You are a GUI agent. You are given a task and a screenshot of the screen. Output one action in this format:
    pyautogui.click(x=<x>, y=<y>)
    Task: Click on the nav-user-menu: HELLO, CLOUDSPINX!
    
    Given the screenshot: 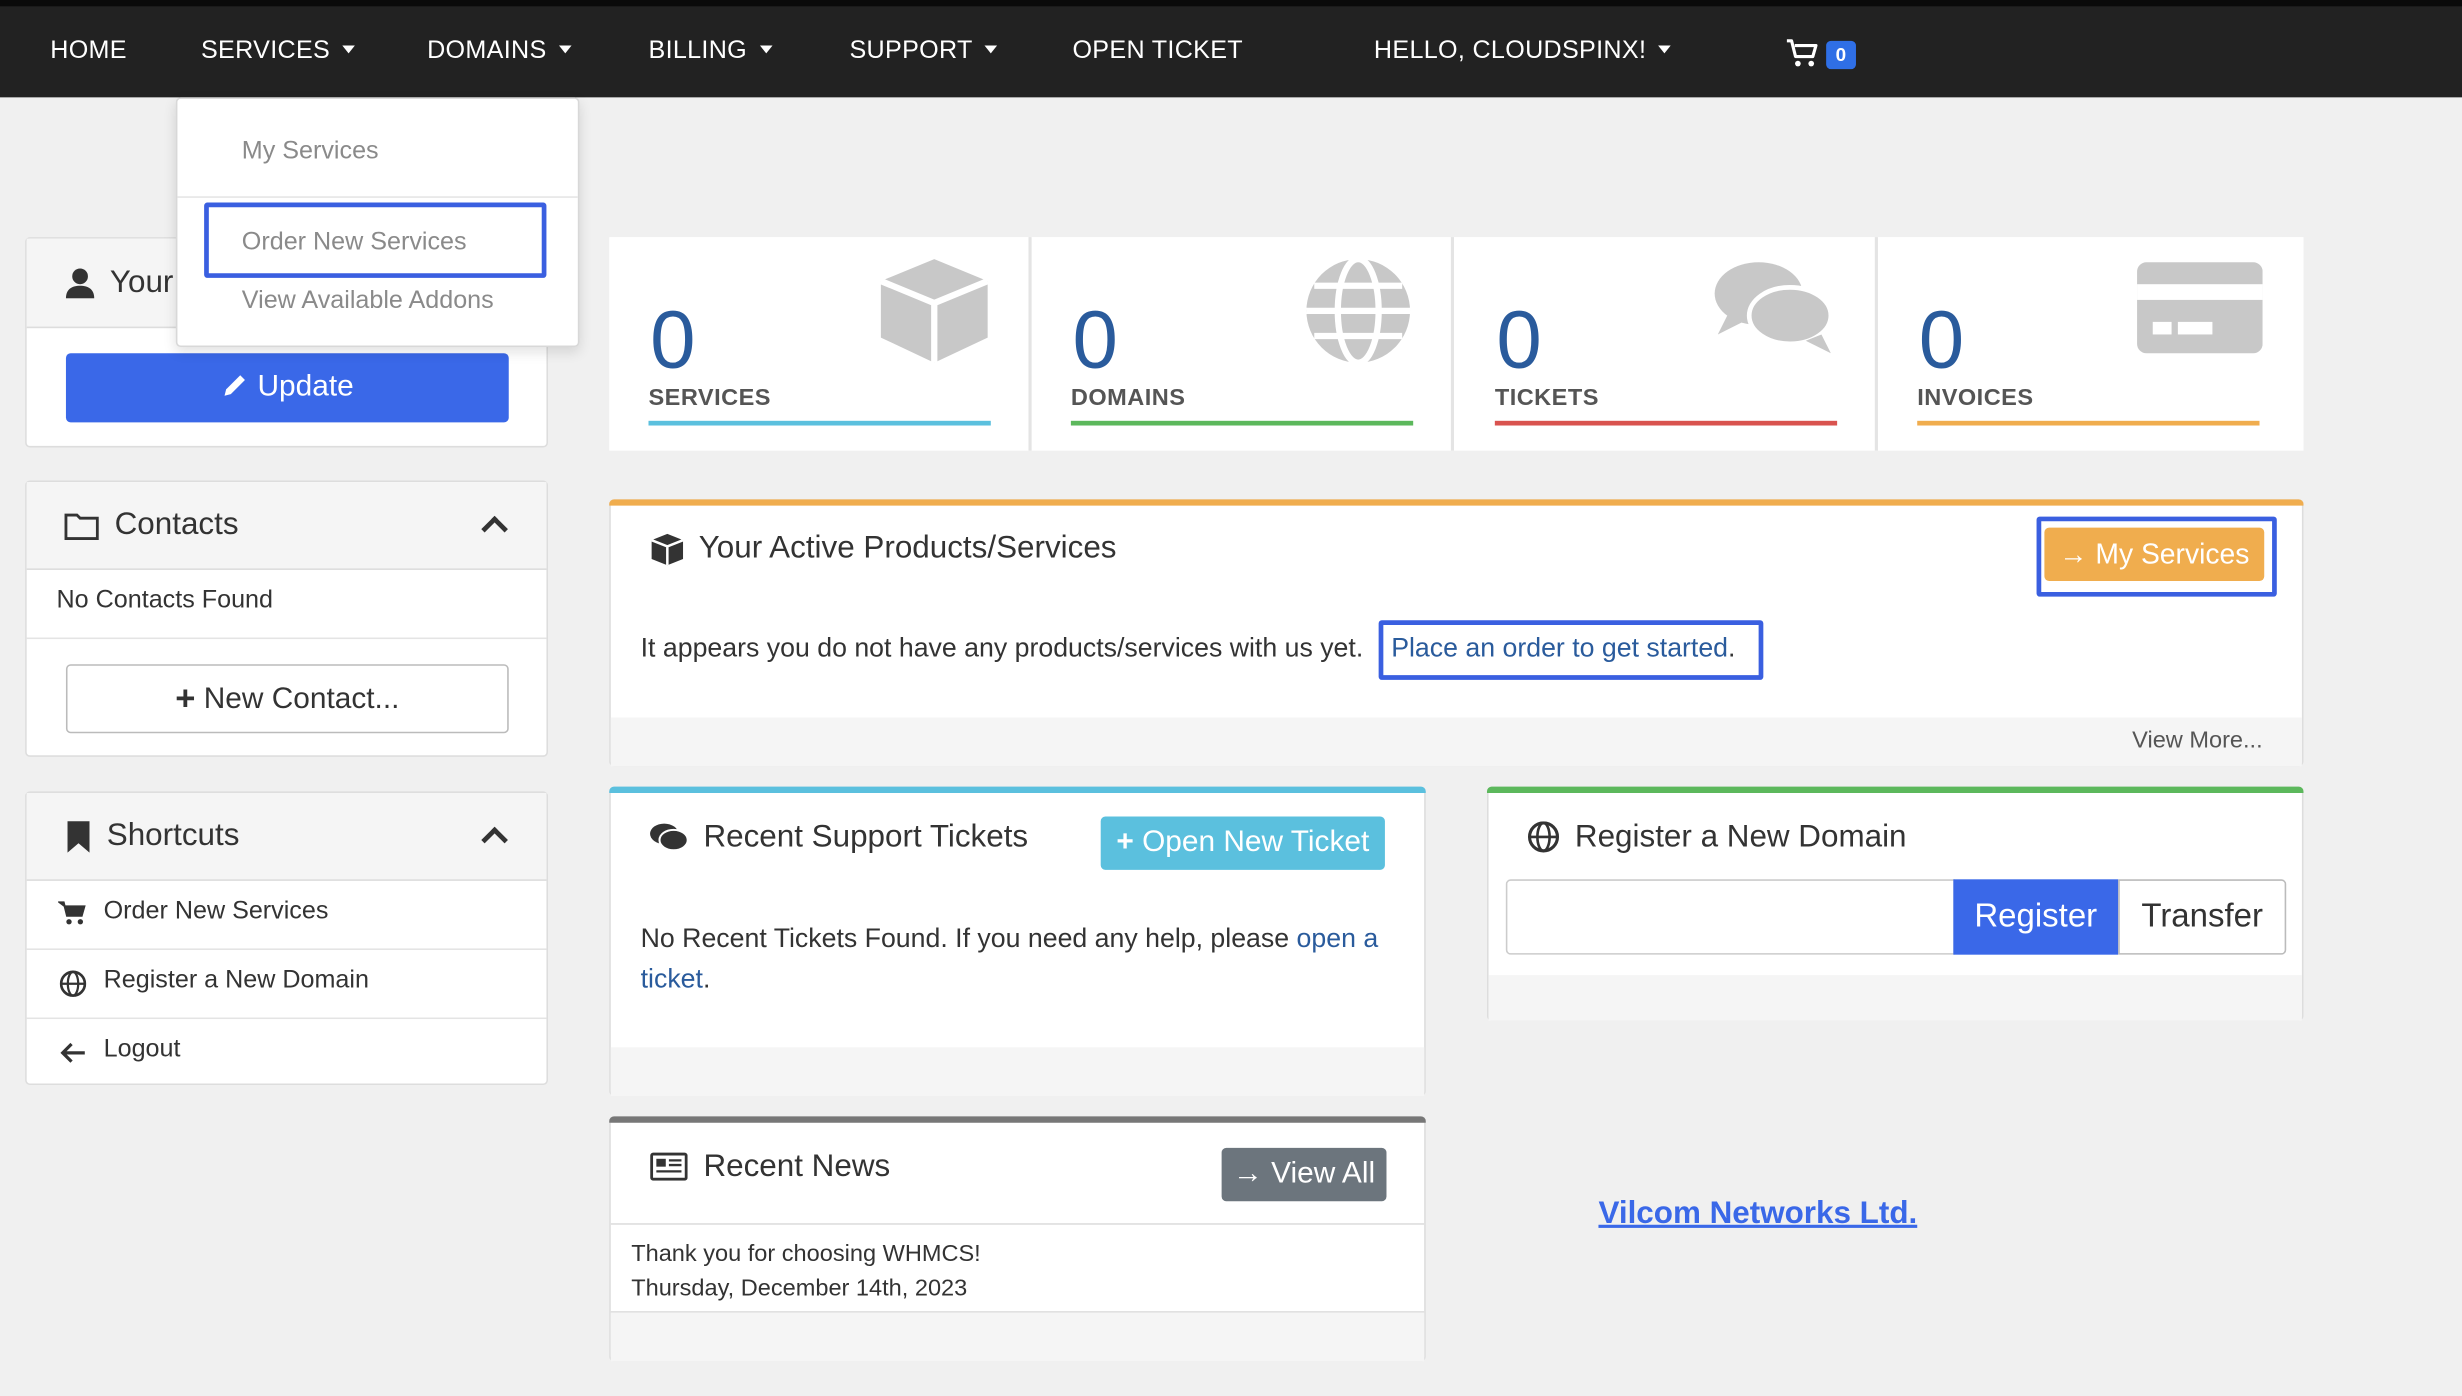 What is the action you would take?
    pyautogui.click(x=1522, y=51)
    